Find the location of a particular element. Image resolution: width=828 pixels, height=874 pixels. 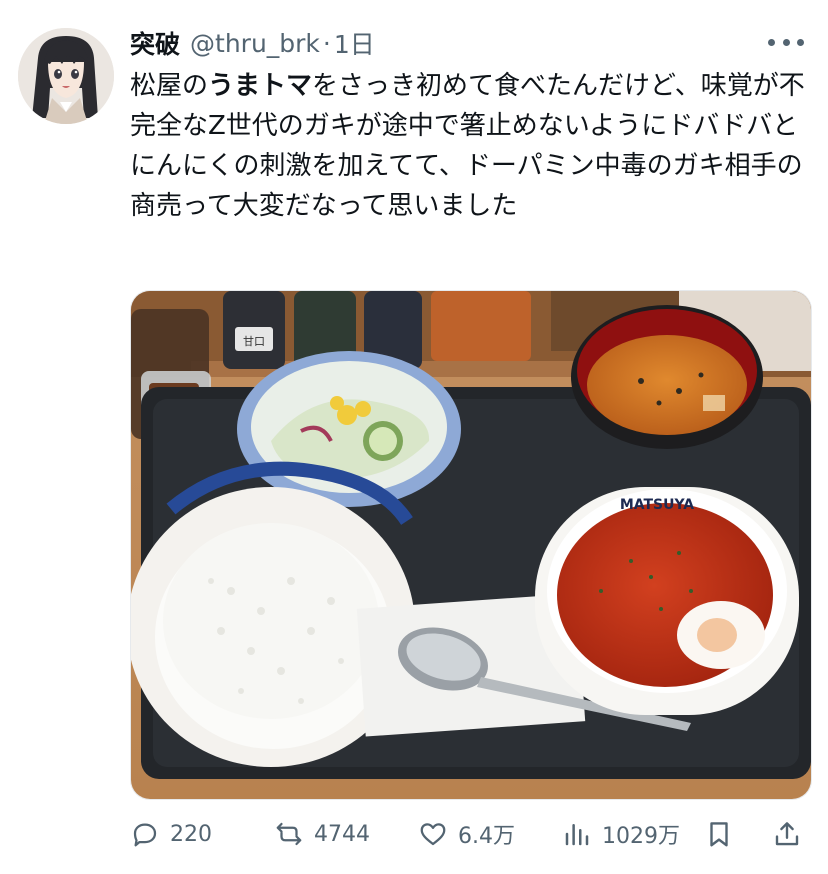

avatar-illustration is located at coordinates (66, 76).